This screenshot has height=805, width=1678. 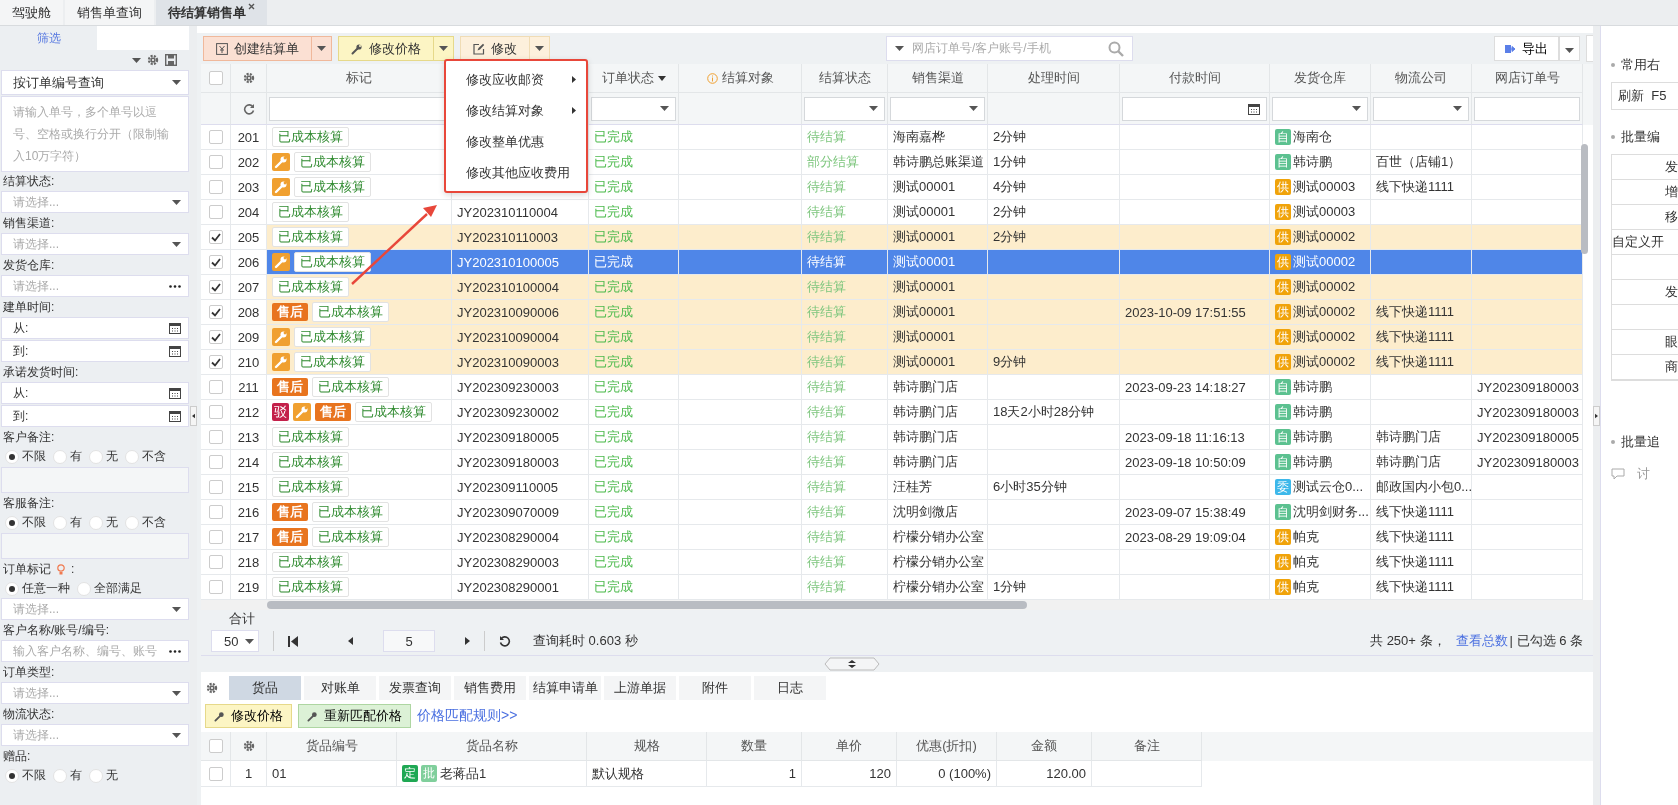 What do you see at coordinates (1526, 48) in the screenshot?
I see `export-button: 导出` at bounding box center [1526, 48].